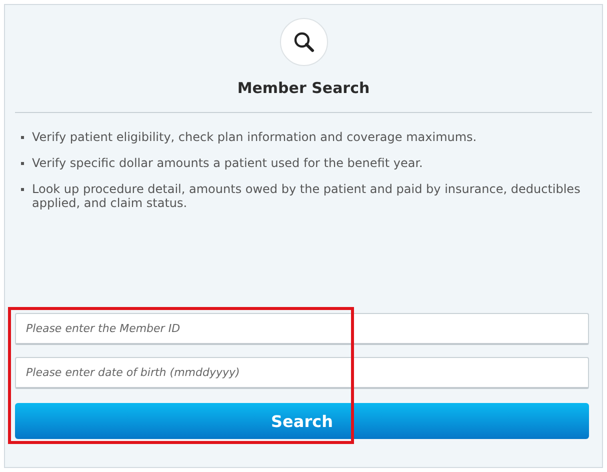 The image size is (607, 472). I want to click on input-field: Please enter date of birth (mmddyyyy), so click(302, 373).